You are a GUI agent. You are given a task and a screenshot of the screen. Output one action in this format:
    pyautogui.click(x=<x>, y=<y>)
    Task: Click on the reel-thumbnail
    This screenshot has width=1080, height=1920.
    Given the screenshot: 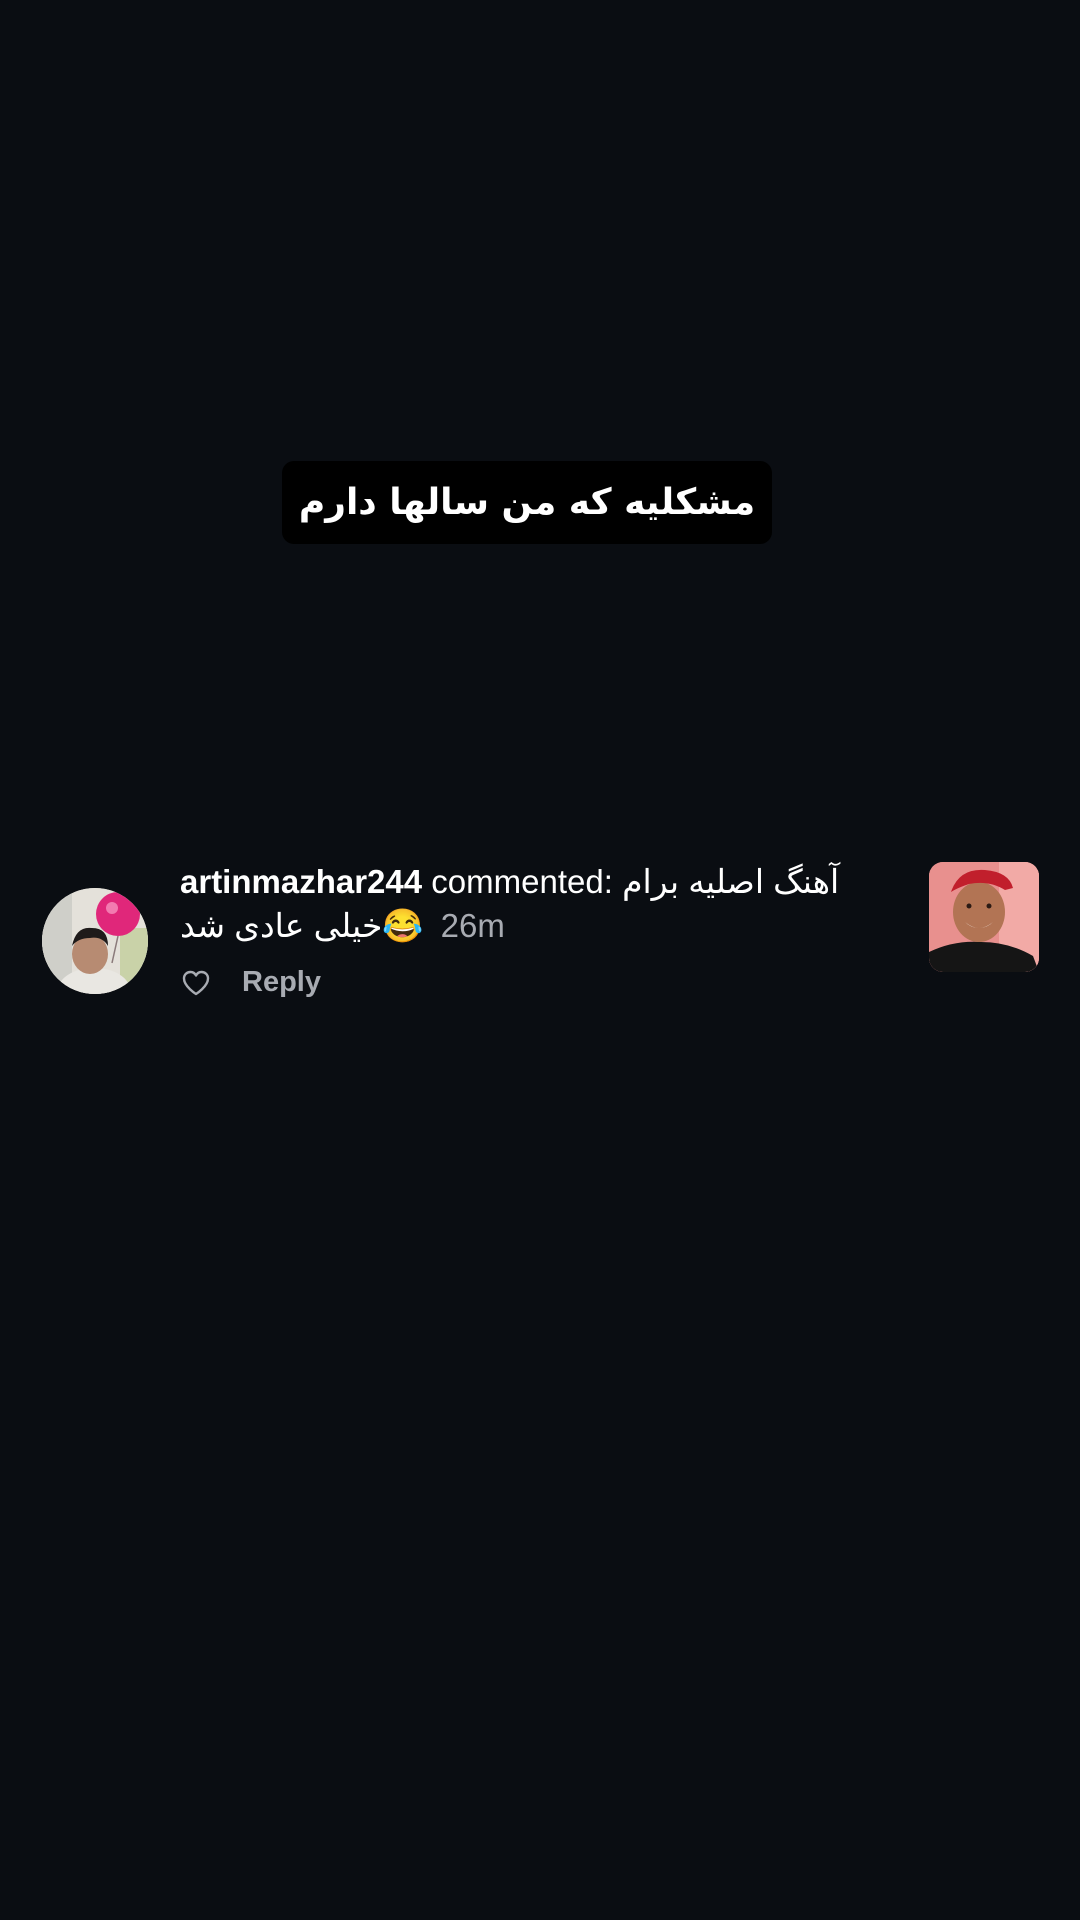 What is the action you would take?
    pyautogui.click(x=984, y=917)
    